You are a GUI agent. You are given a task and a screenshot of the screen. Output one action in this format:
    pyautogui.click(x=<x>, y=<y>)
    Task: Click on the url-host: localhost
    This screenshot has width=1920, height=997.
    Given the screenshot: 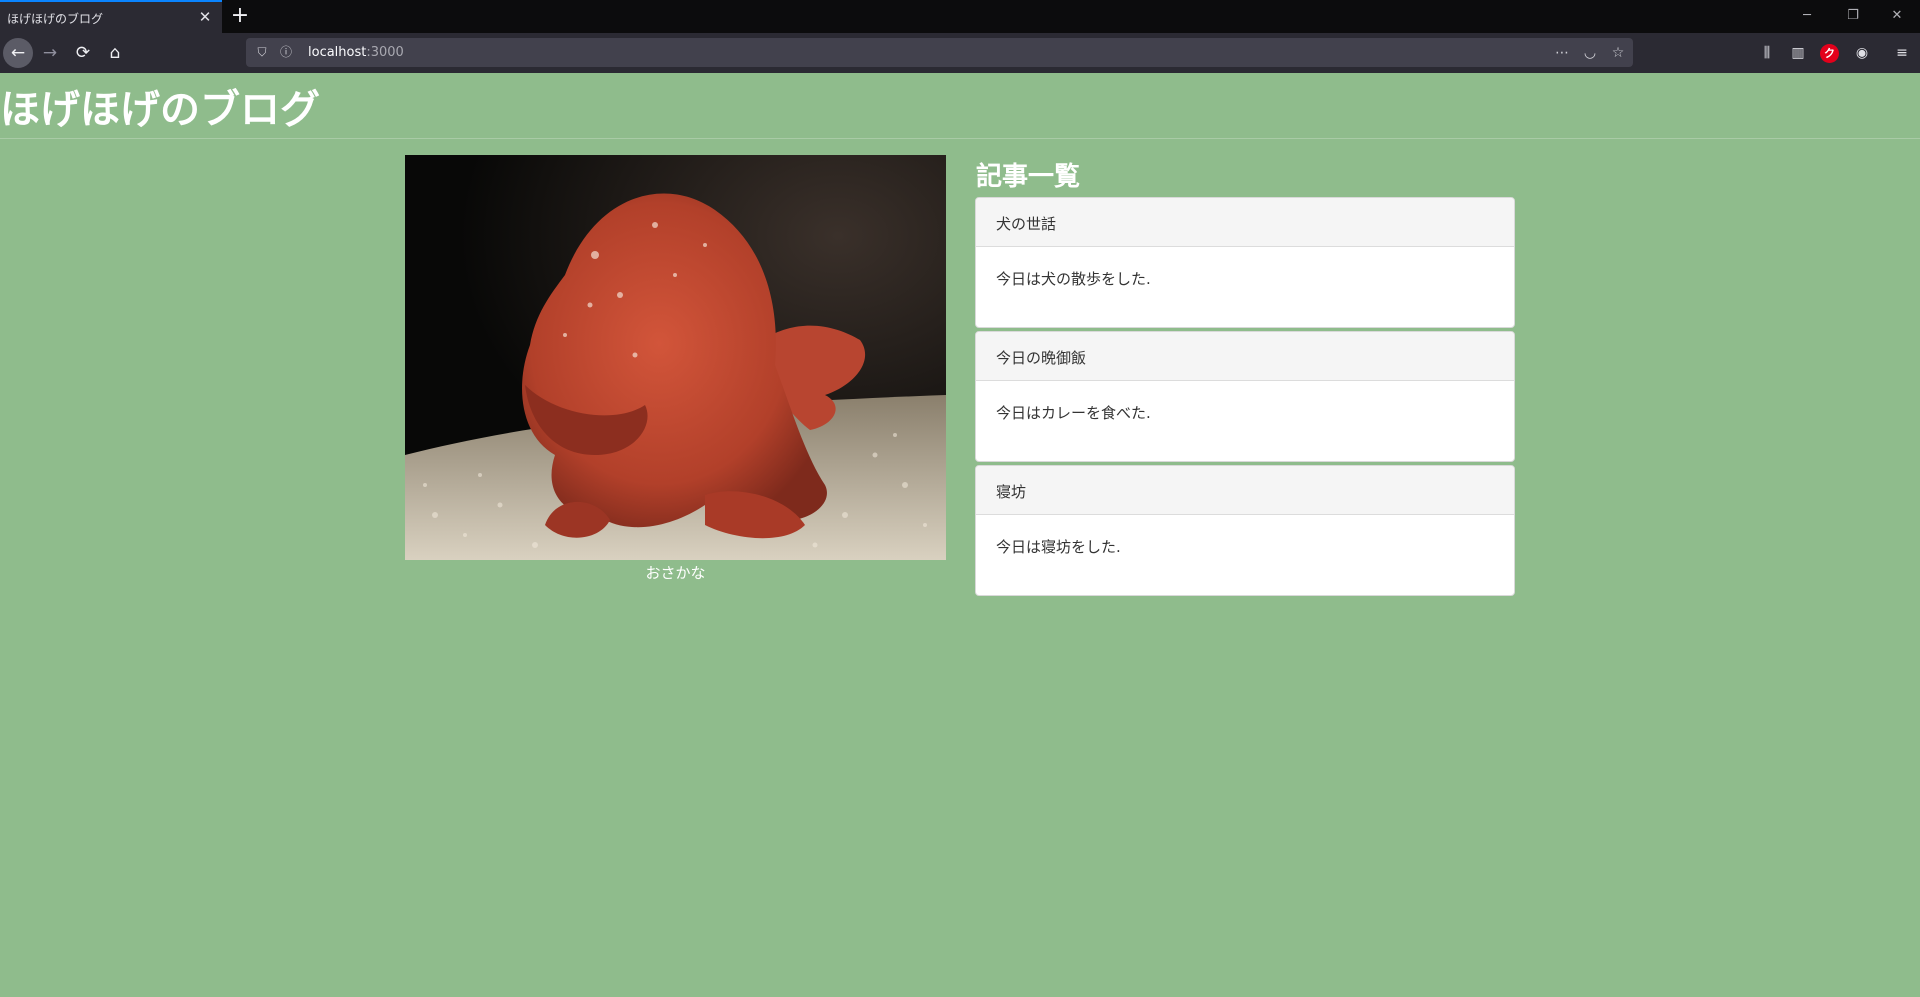 What is the action you would take?
    pyautogui.click(x=337, y=52)
    